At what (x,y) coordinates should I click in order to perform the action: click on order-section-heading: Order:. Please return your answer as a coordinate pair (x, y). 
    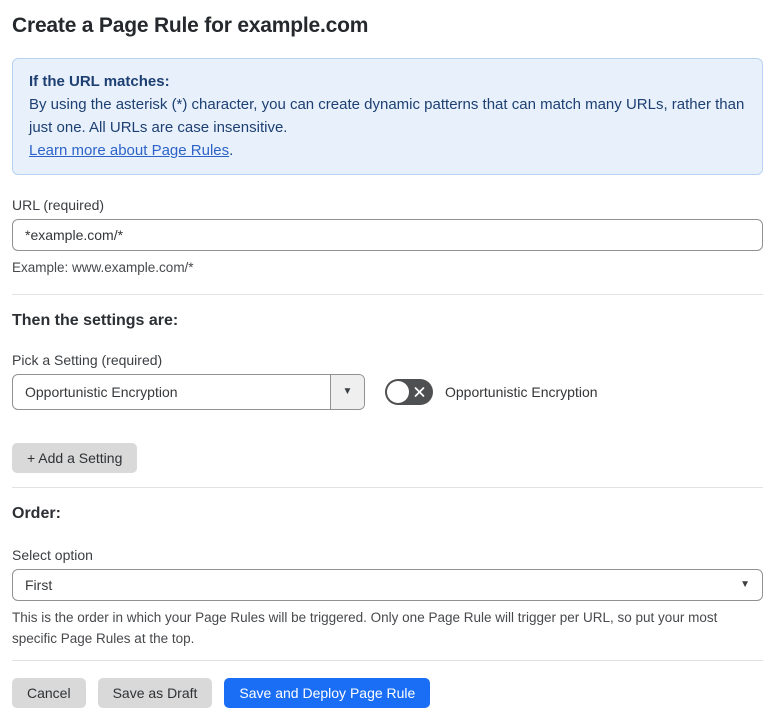
    Looking at the image, I should click on (36, 513).